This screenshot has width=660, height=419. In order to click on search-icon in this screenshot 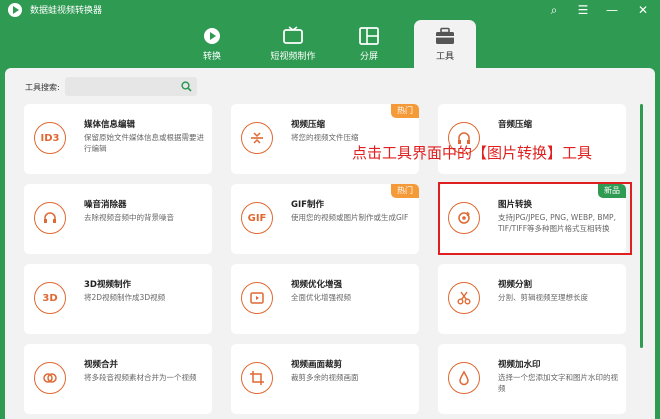, I will do `click(186, 86)`.